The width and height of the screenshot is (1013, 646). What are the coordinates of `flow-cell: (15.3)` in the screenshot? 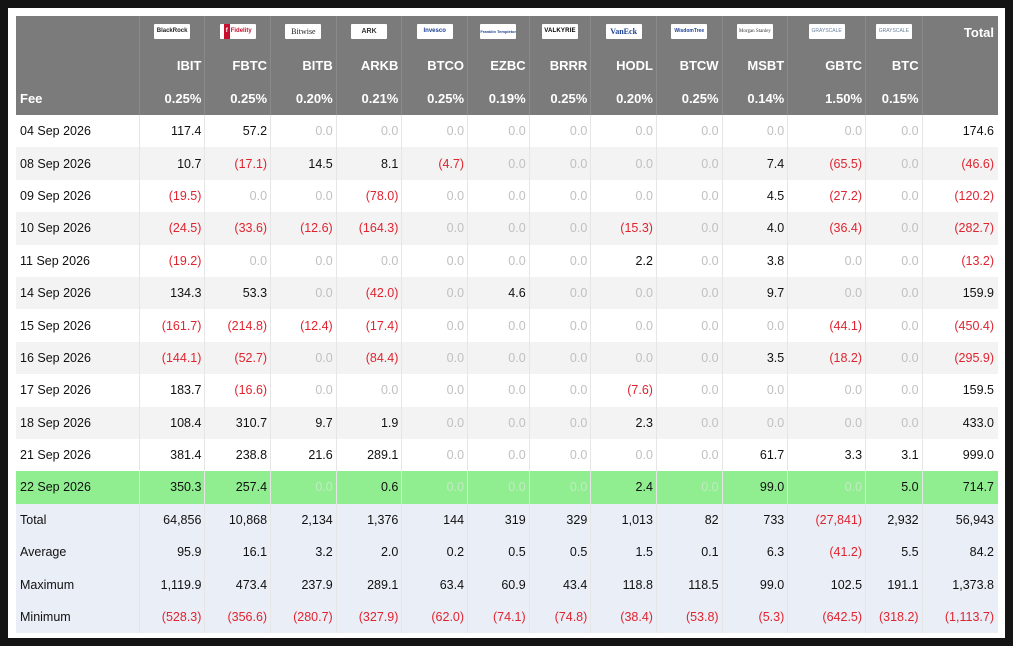 It's located at (623, 228).